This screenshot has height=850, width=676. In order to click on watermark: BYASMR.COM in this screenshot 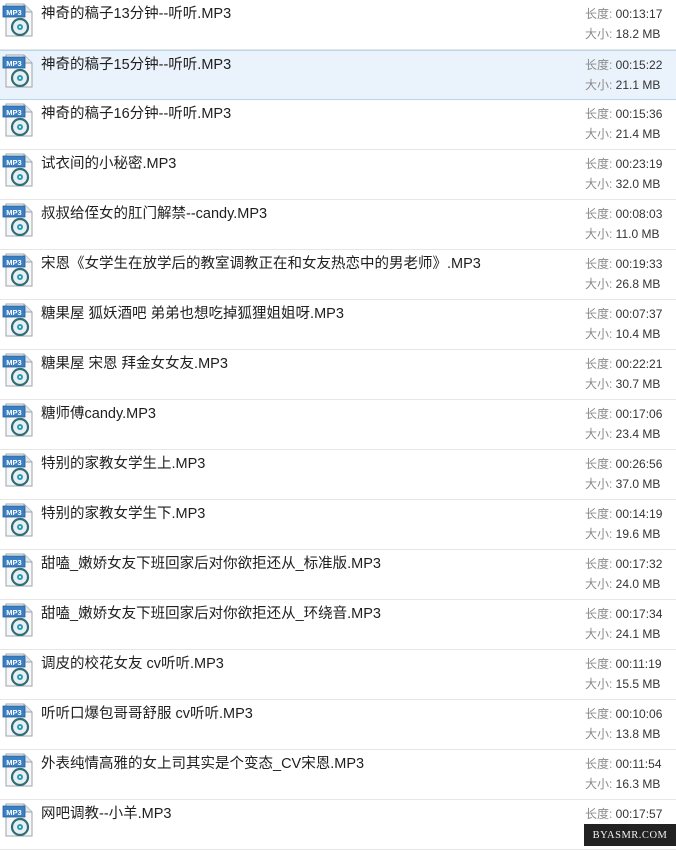, I will do `click(630, 835)`.